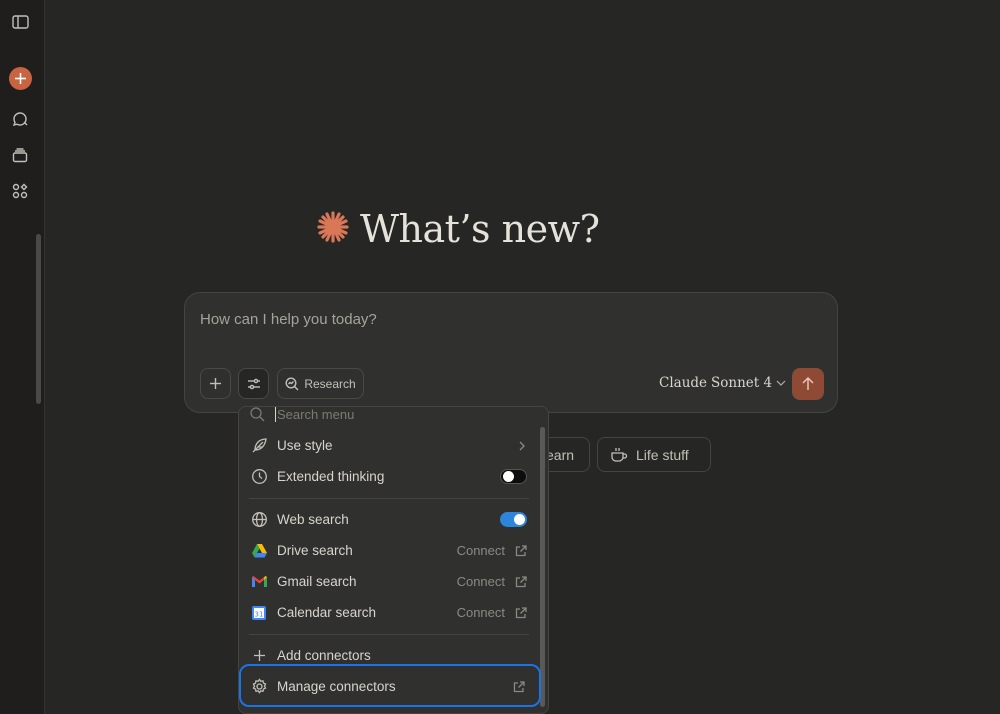 This screenshot has height=714, width=1000. I want to click on add-content-button, so click(215, 383).